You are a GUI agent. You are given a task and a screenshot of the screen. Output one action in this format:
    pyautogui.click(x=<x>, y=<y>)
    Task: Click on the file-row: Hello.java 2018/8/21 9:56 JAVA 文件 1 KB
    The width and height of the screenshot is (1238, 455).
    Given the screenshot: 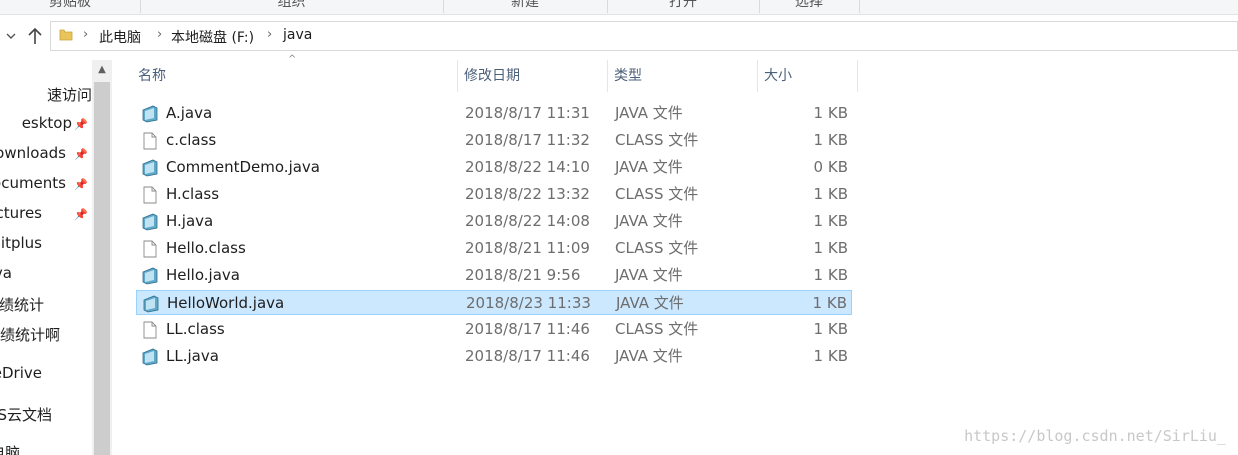 What is the action you would take?
    pyautogui.click(x=494, y=275)
    